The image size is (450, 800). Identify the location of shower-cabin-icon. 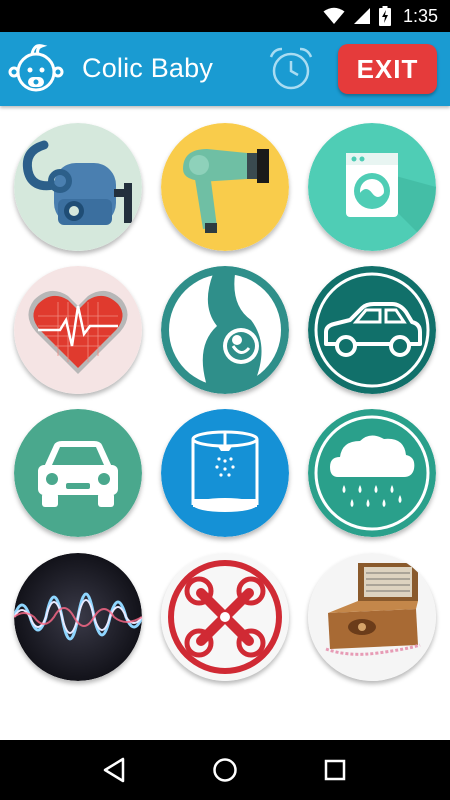
(225, 473).